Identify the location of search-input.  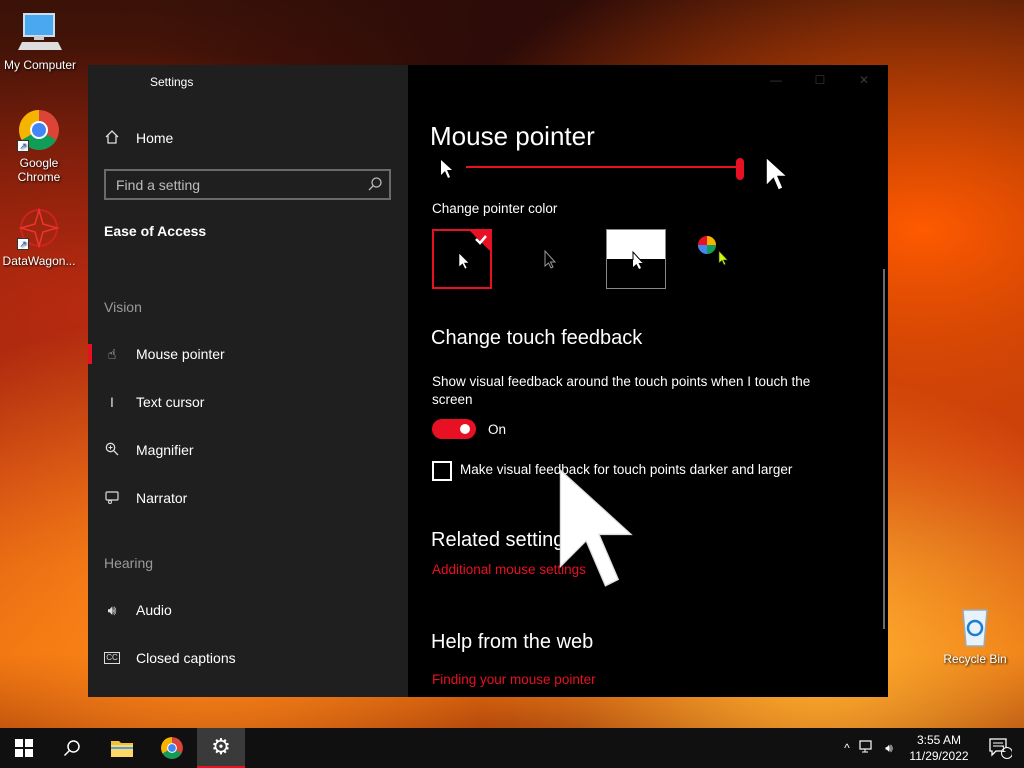
(247, 184).